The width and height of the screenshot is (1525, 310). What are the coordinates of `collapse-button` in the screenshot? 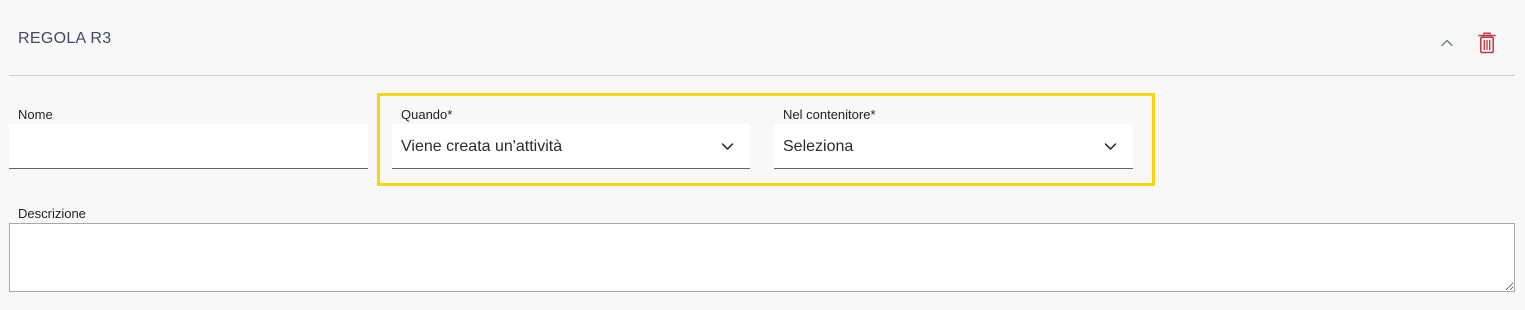 It's located at (1447, 43).